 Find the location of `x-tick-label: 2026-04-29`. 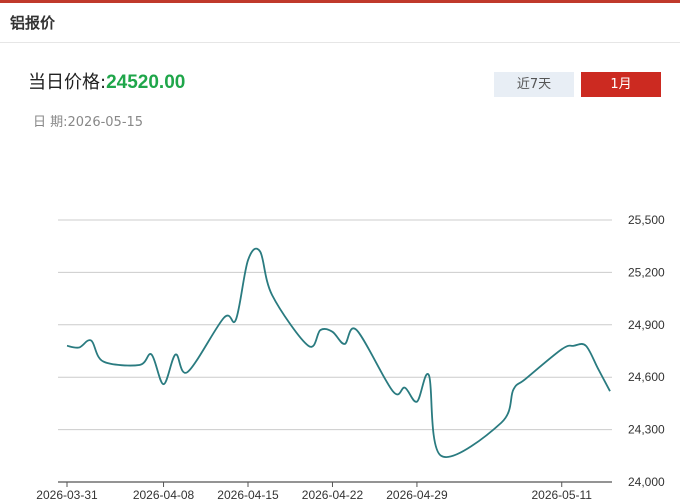

x-tick-label: 2026-04-29 is located at coordinates (417, 495).